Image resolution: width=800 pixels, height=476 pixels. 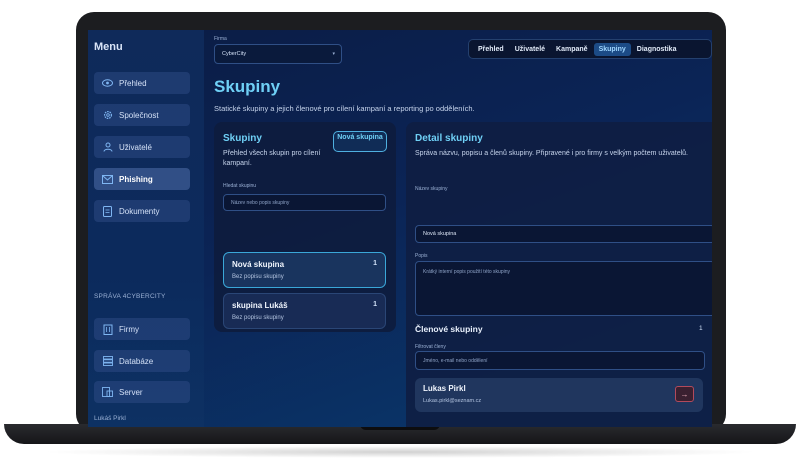 I want to click on new-group-button: Nová skupina, so click(x=360, y=141).